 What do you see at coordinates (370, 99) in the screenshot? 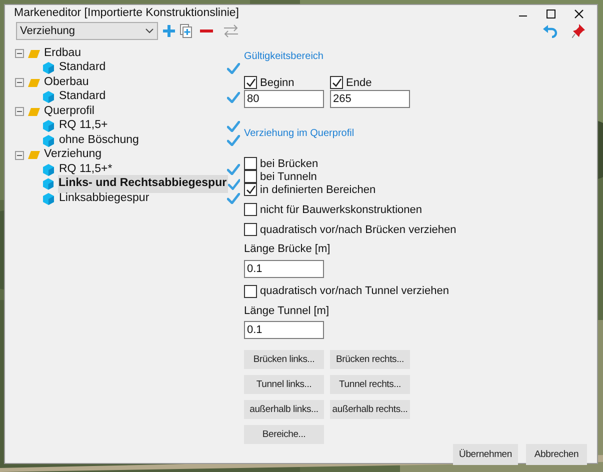
I see `number-field: 265` at bounding box center [370, 99].